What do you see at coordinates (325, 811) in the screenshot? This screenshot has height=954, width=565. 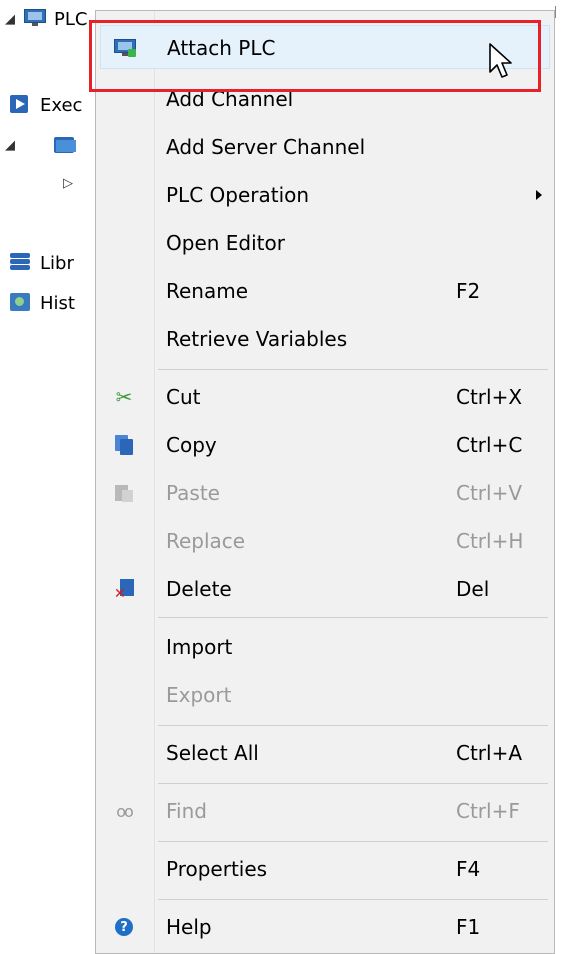 I see `menu-item-find: oo Find Ctrl+F` at bounding box center [325, 811].